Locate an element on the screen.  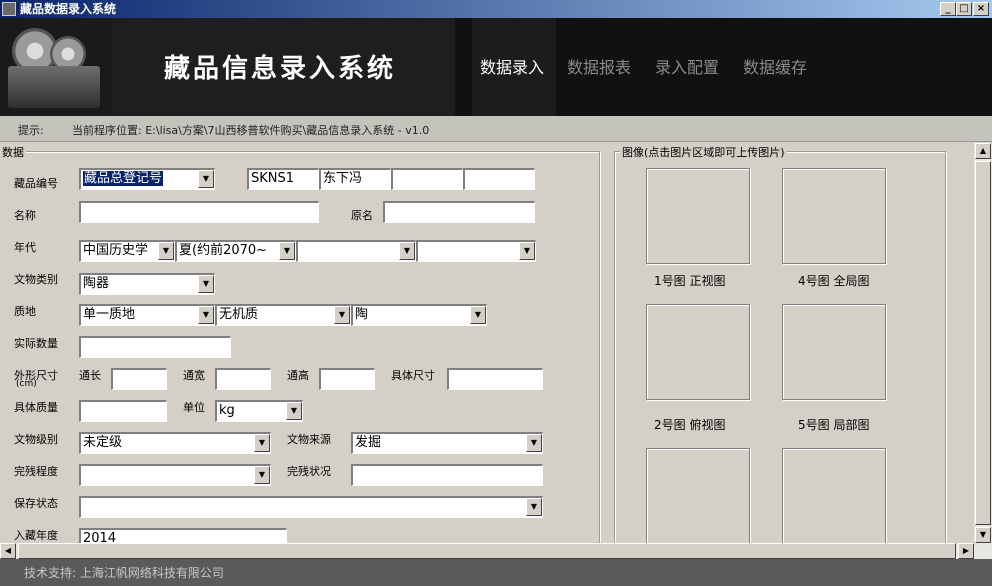
category-value: 陶器 is located at coordinates (96, 283).